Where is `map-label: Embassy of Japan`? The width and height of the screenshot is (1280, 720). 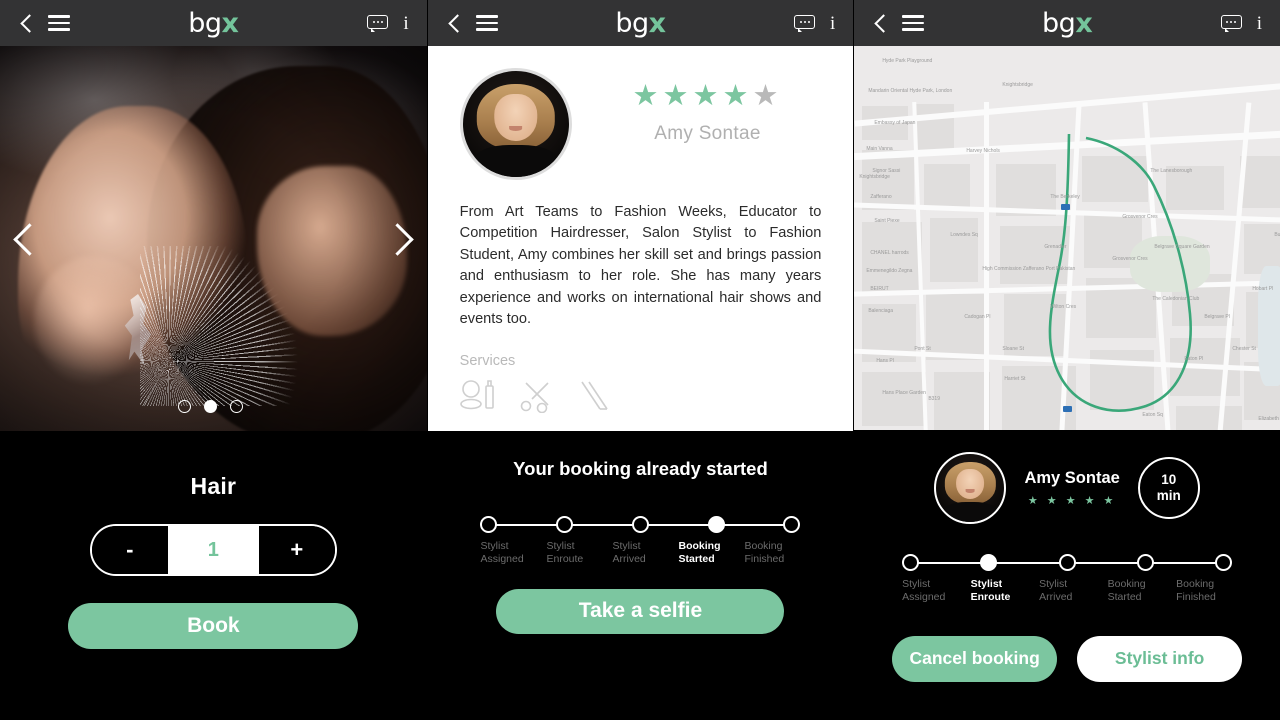
map-label: Embassy of Japan is located at coordinates (895, 123).